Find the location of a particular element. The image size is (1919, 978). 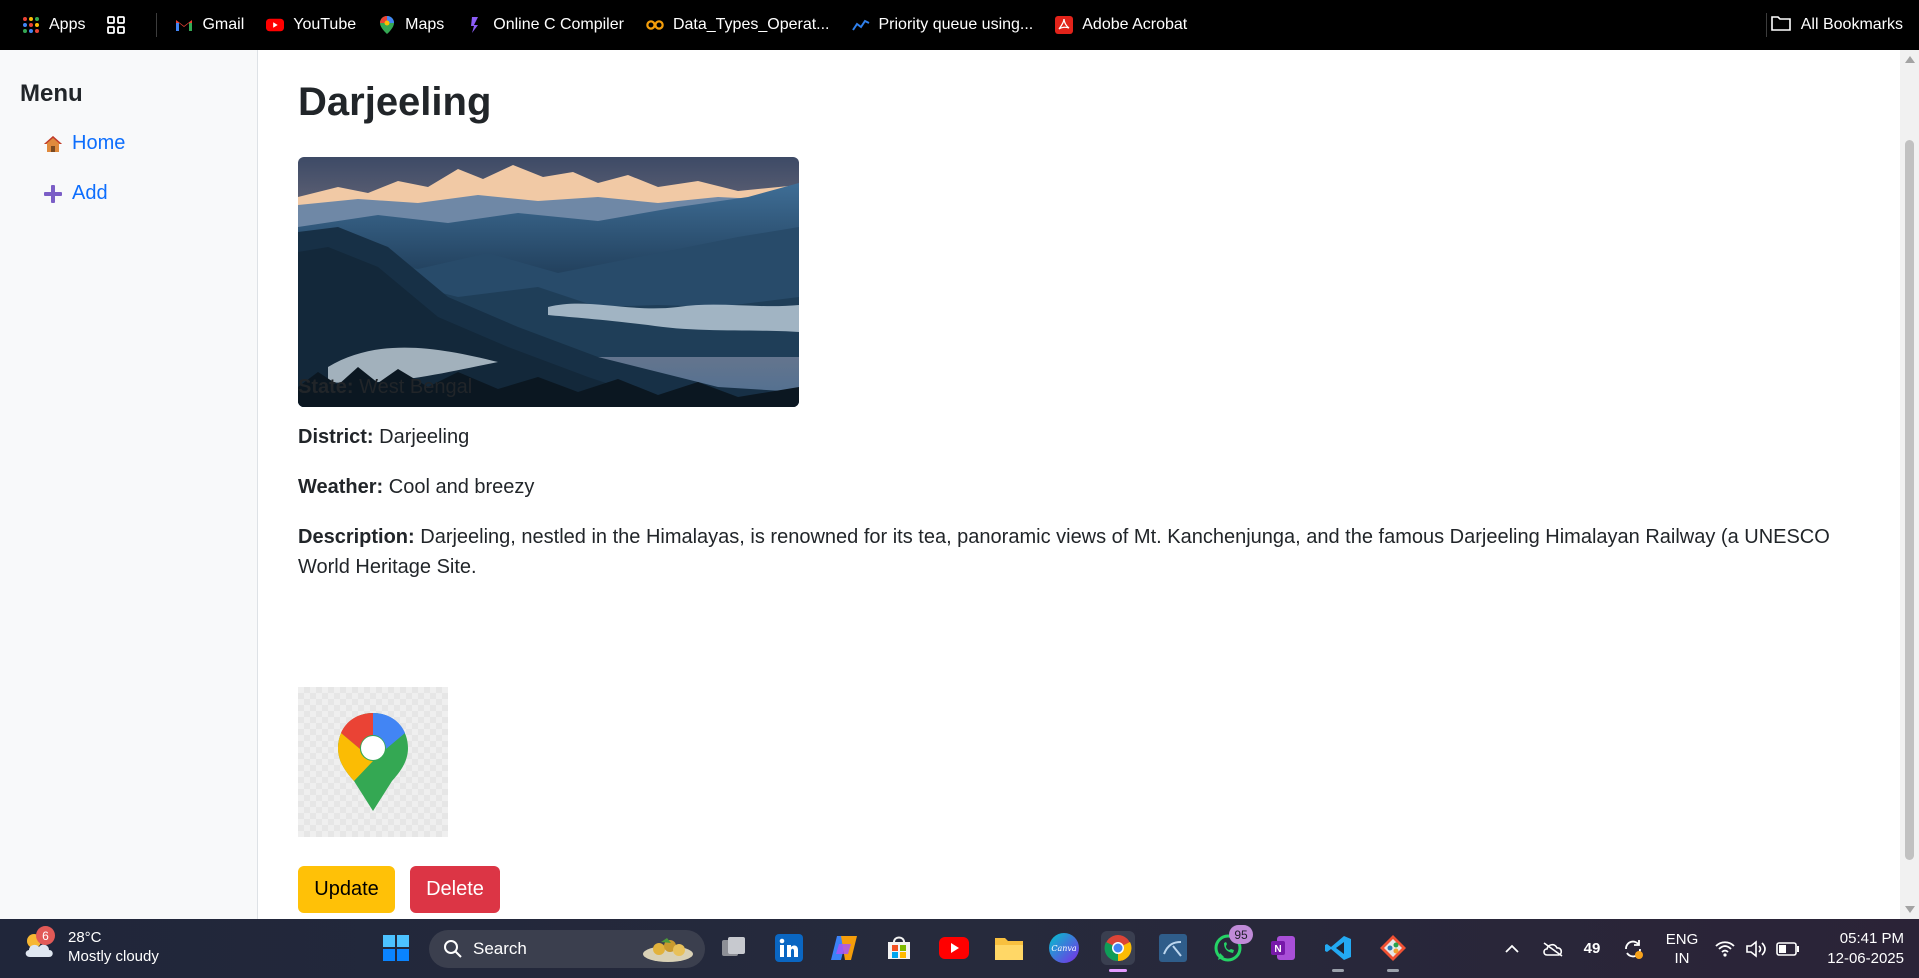

taskbar-chrome is located at coordinates (1118, 951).